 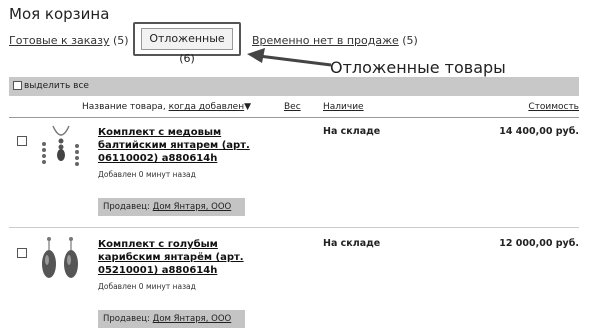 I want to click on annotation-arrow-icon, so click(x=289, y=57).